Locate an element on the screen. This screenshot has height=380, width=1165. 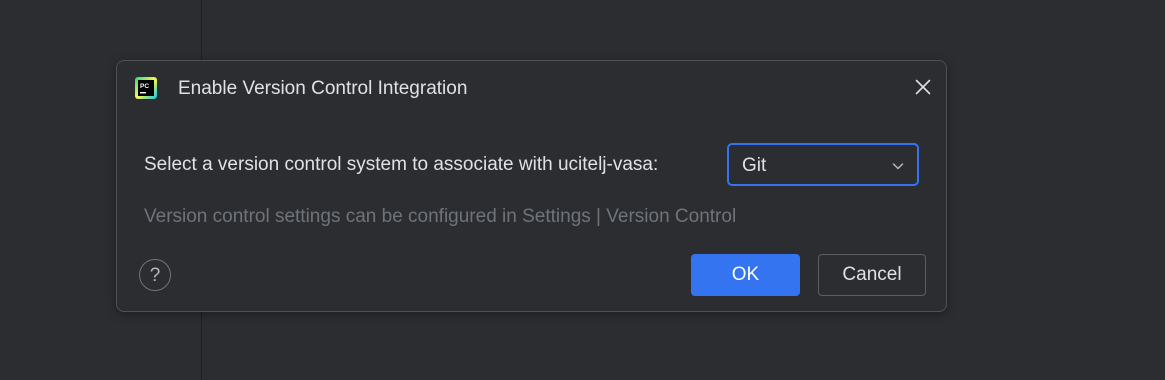
ok-button: OK is located at coordinates (745, 275).